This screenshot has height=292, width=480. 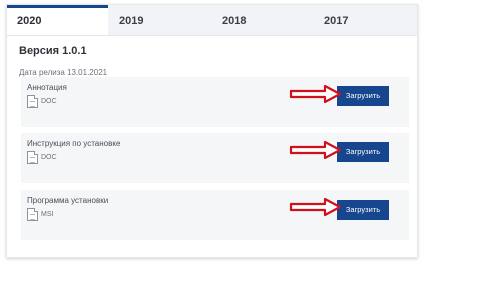 I want to click on tab-2020-label: 2020, so click(x=29, y=21).